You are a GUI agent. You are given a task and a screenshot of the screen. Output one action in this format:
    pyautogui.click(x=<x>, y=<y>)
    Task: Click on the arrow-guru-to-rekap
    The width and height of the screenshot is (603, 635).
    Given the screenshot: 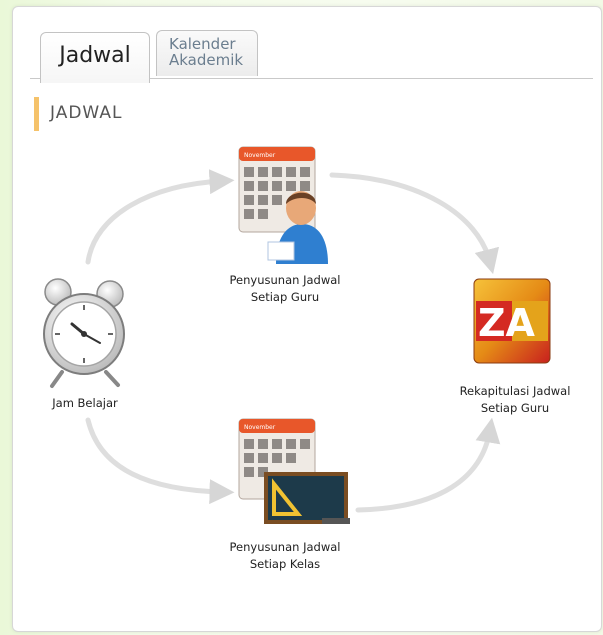 What is the action you would take?
    pyautogui.click(x=414, y=223)
    